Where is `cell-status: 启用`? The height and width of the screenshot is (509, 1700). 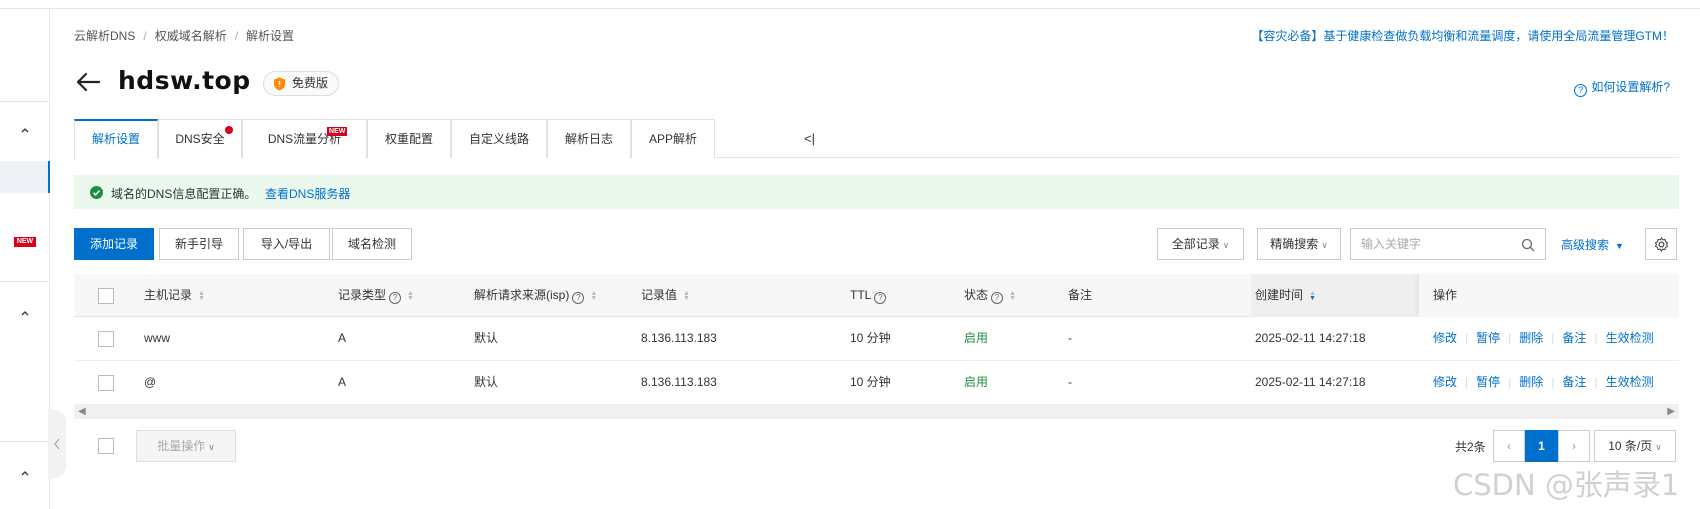 cell-status: 启用 is located at coordinates (976, 338).